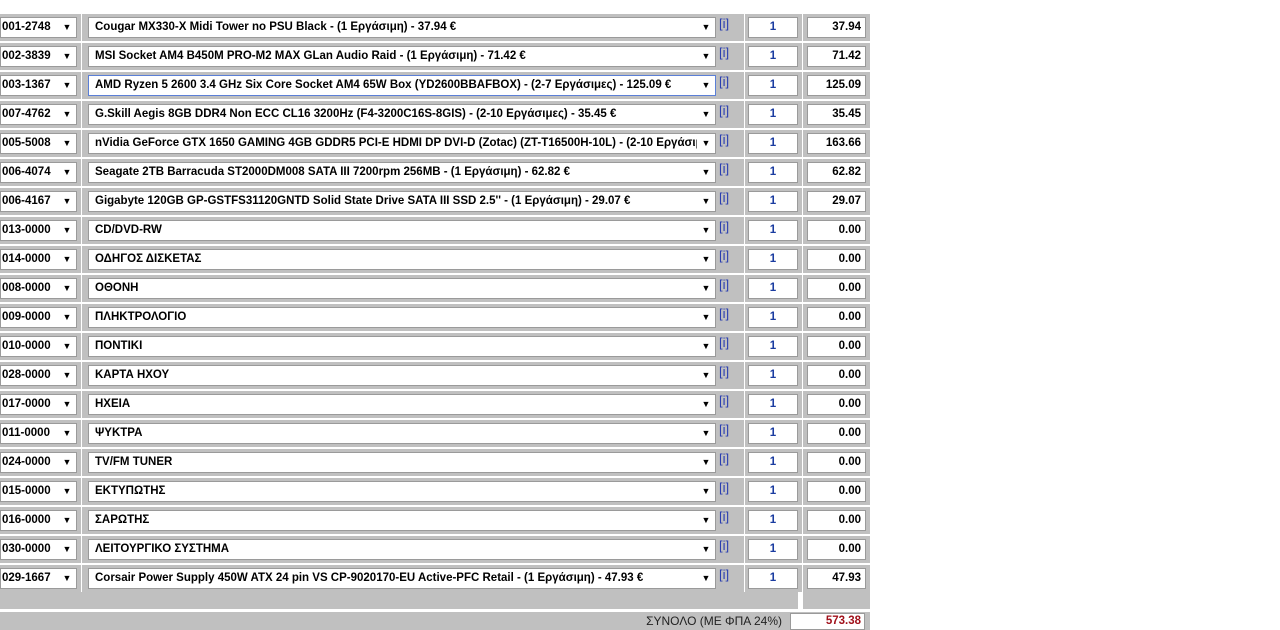 The width and height of the screenshot is (1280, 630). I want to click on category-code-select: 015-0000 ▼, so click(38, 491).